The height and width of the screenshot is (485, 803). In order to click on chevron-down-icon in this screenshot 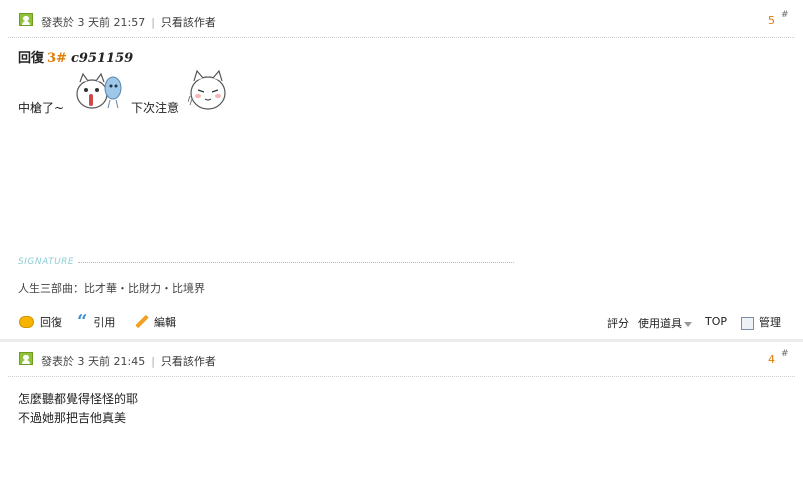, I will do `click(688, 324)`.